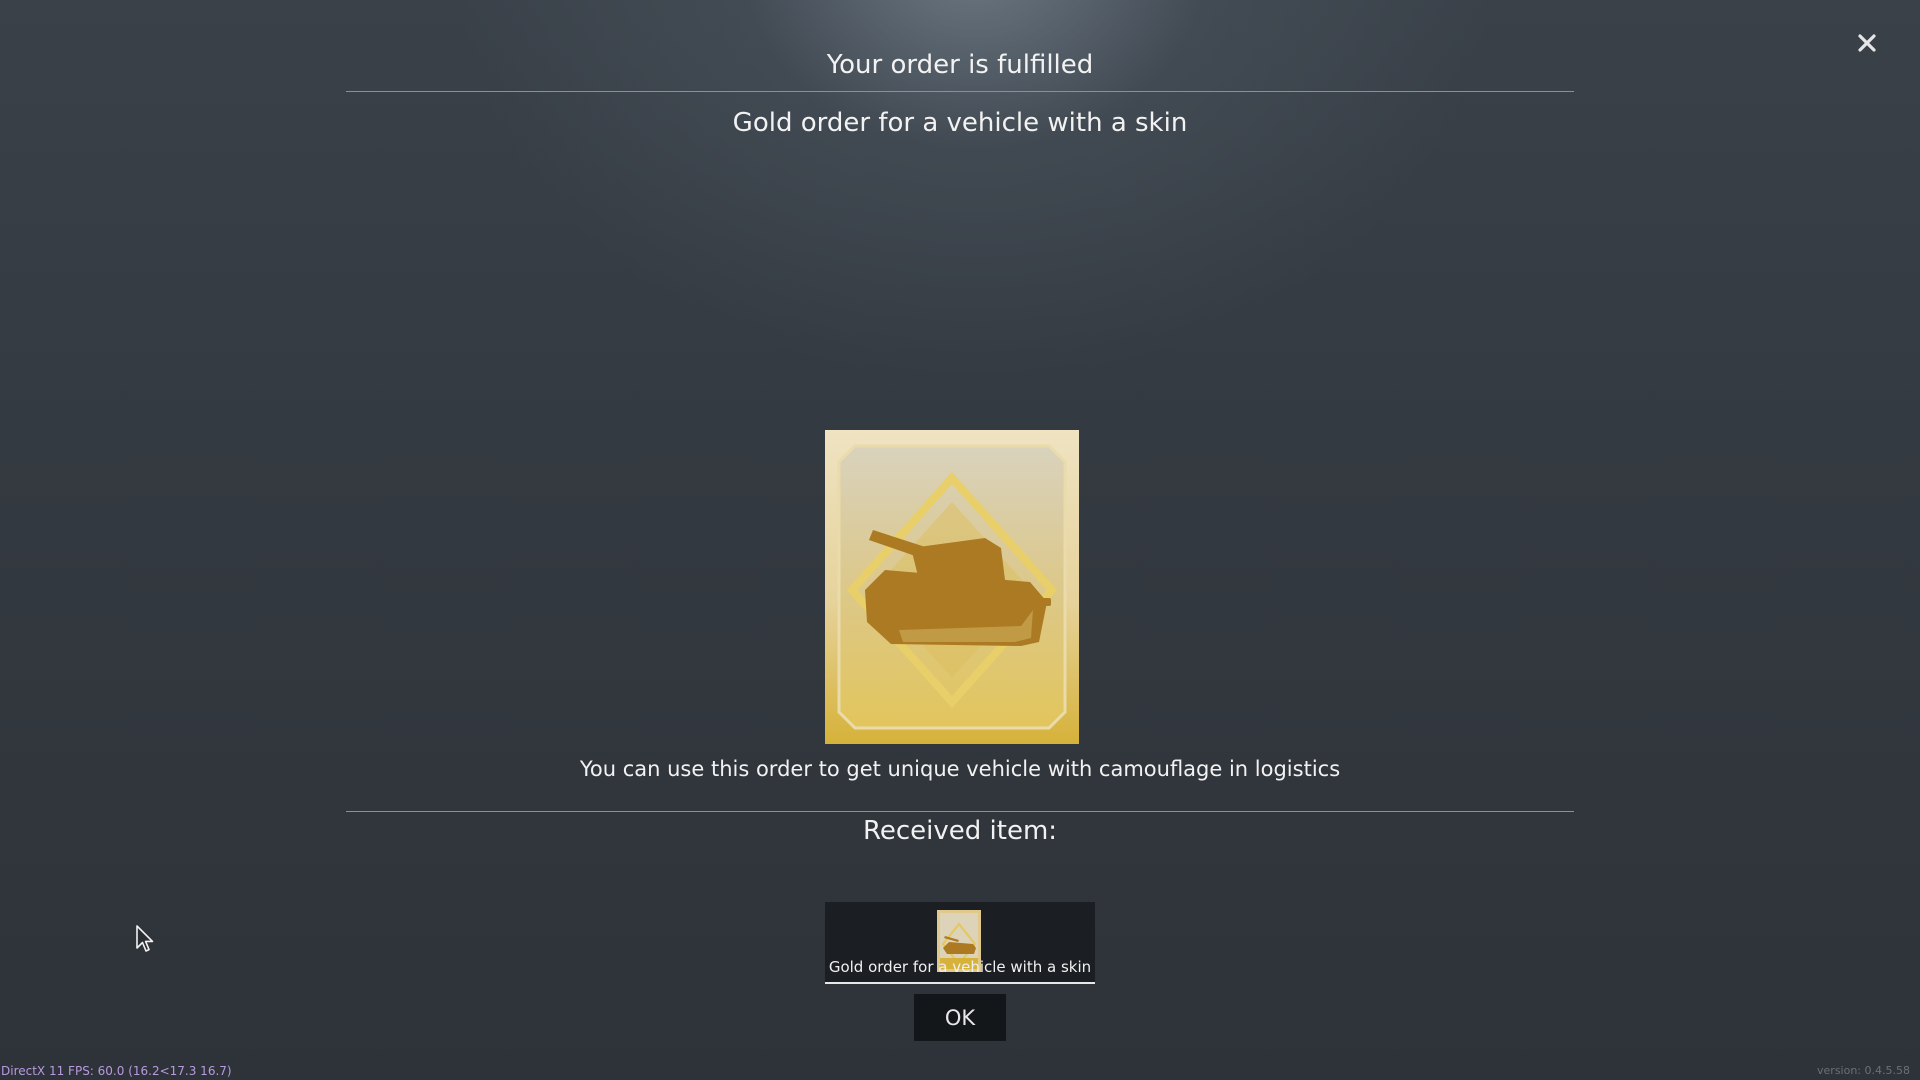 The image size is (1920, 1080). What do you see at coordinates (145, 939) in the screenshot?
I see `mouse-cursor-icon` at bounding box center [145, 939].